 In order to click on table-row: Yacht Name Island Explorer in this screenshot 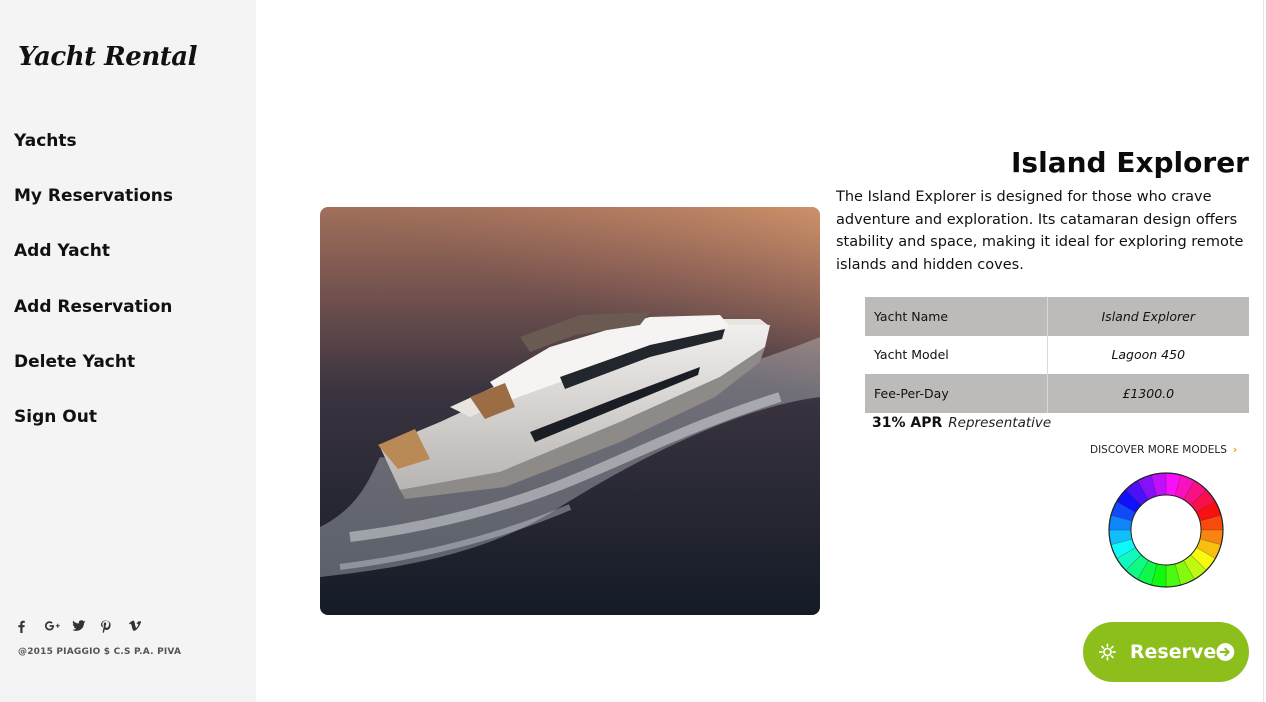, I will do `click(1057, 316)`.